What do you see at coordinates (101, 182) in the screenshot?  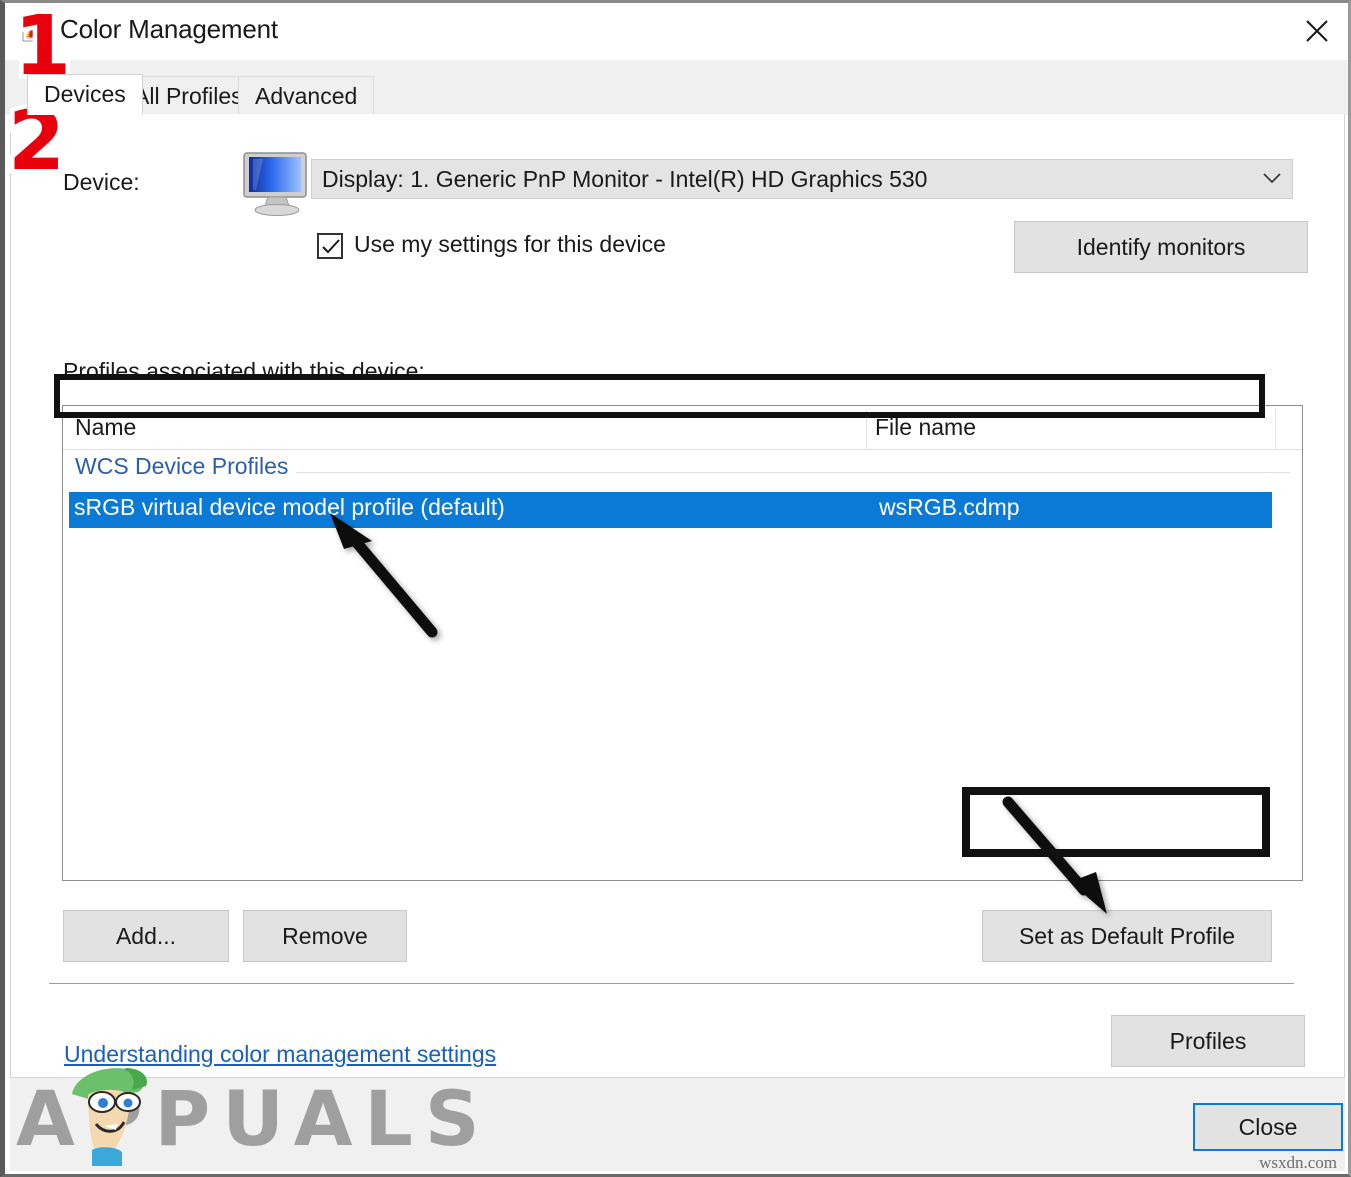 I see `device-label: Device:` at bounding box center [101, 182].